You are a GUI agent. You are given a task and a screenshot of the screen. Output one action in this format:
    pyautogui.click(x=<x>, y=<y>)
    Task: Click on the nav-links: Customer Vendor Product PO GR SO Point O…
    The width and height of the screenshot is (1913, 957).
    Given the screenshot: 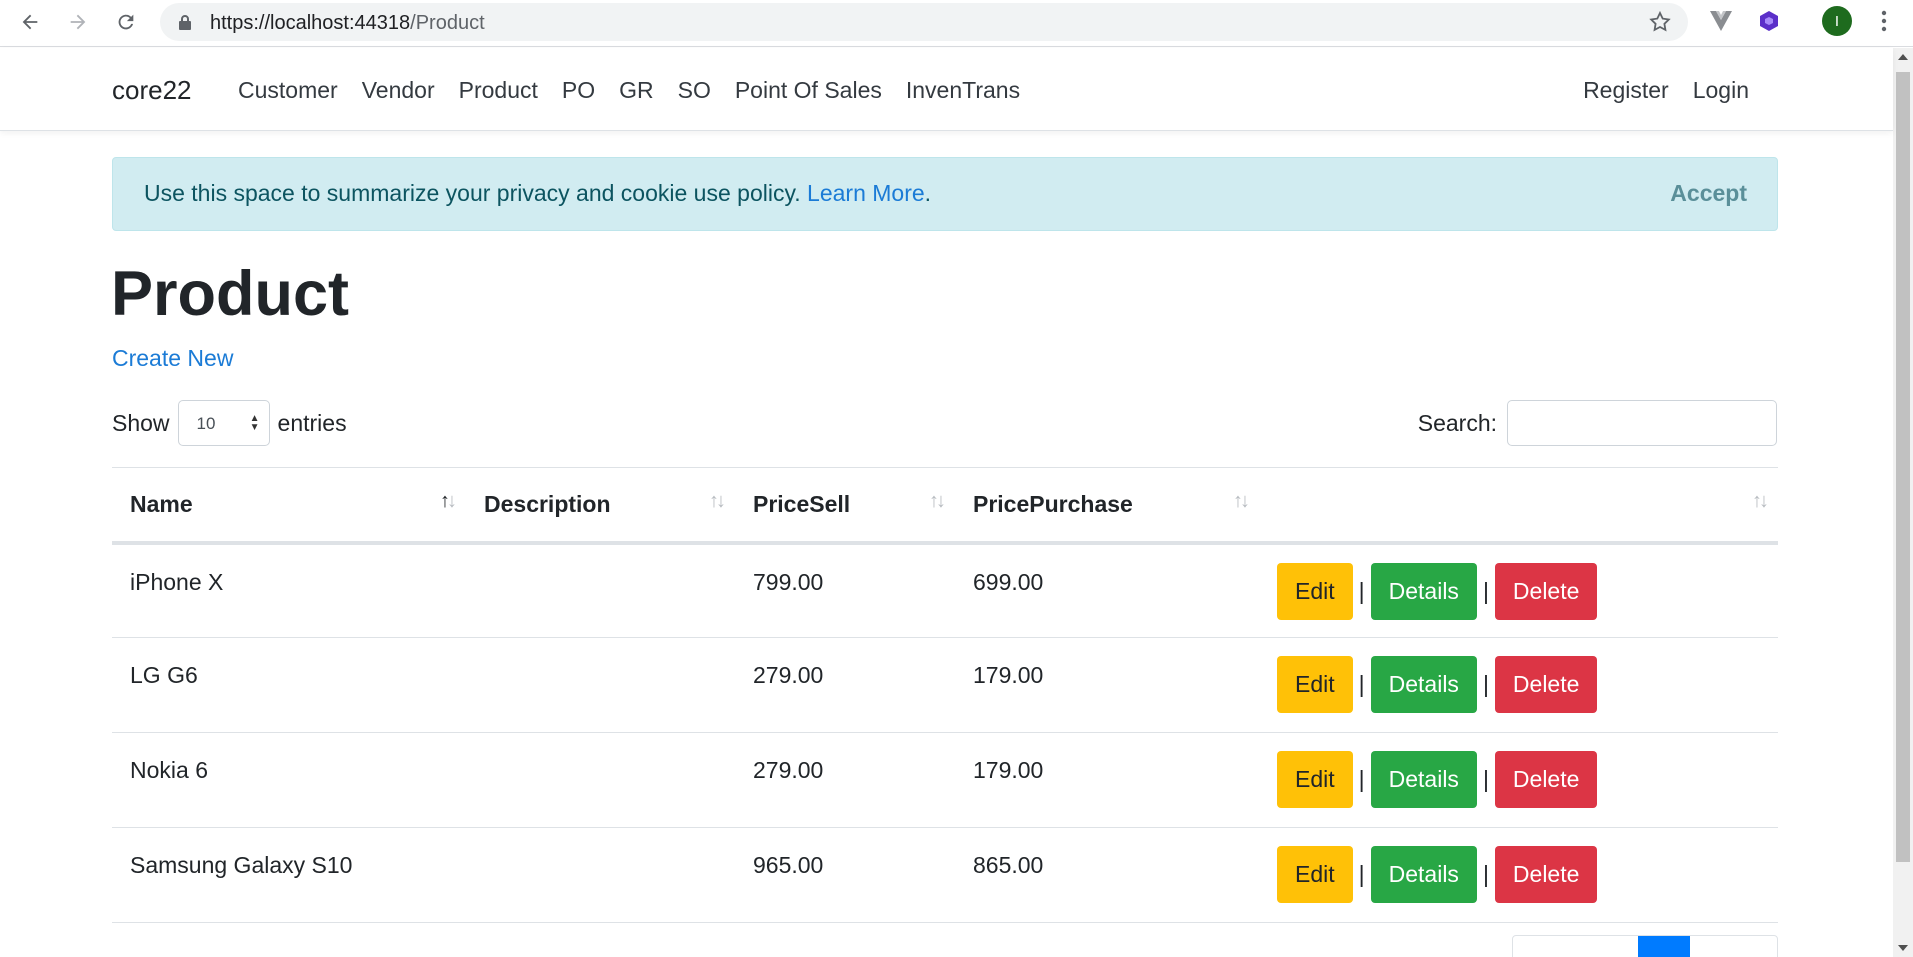 What is the action you would take?
    pyautogui.click(x=641, y=90)
    